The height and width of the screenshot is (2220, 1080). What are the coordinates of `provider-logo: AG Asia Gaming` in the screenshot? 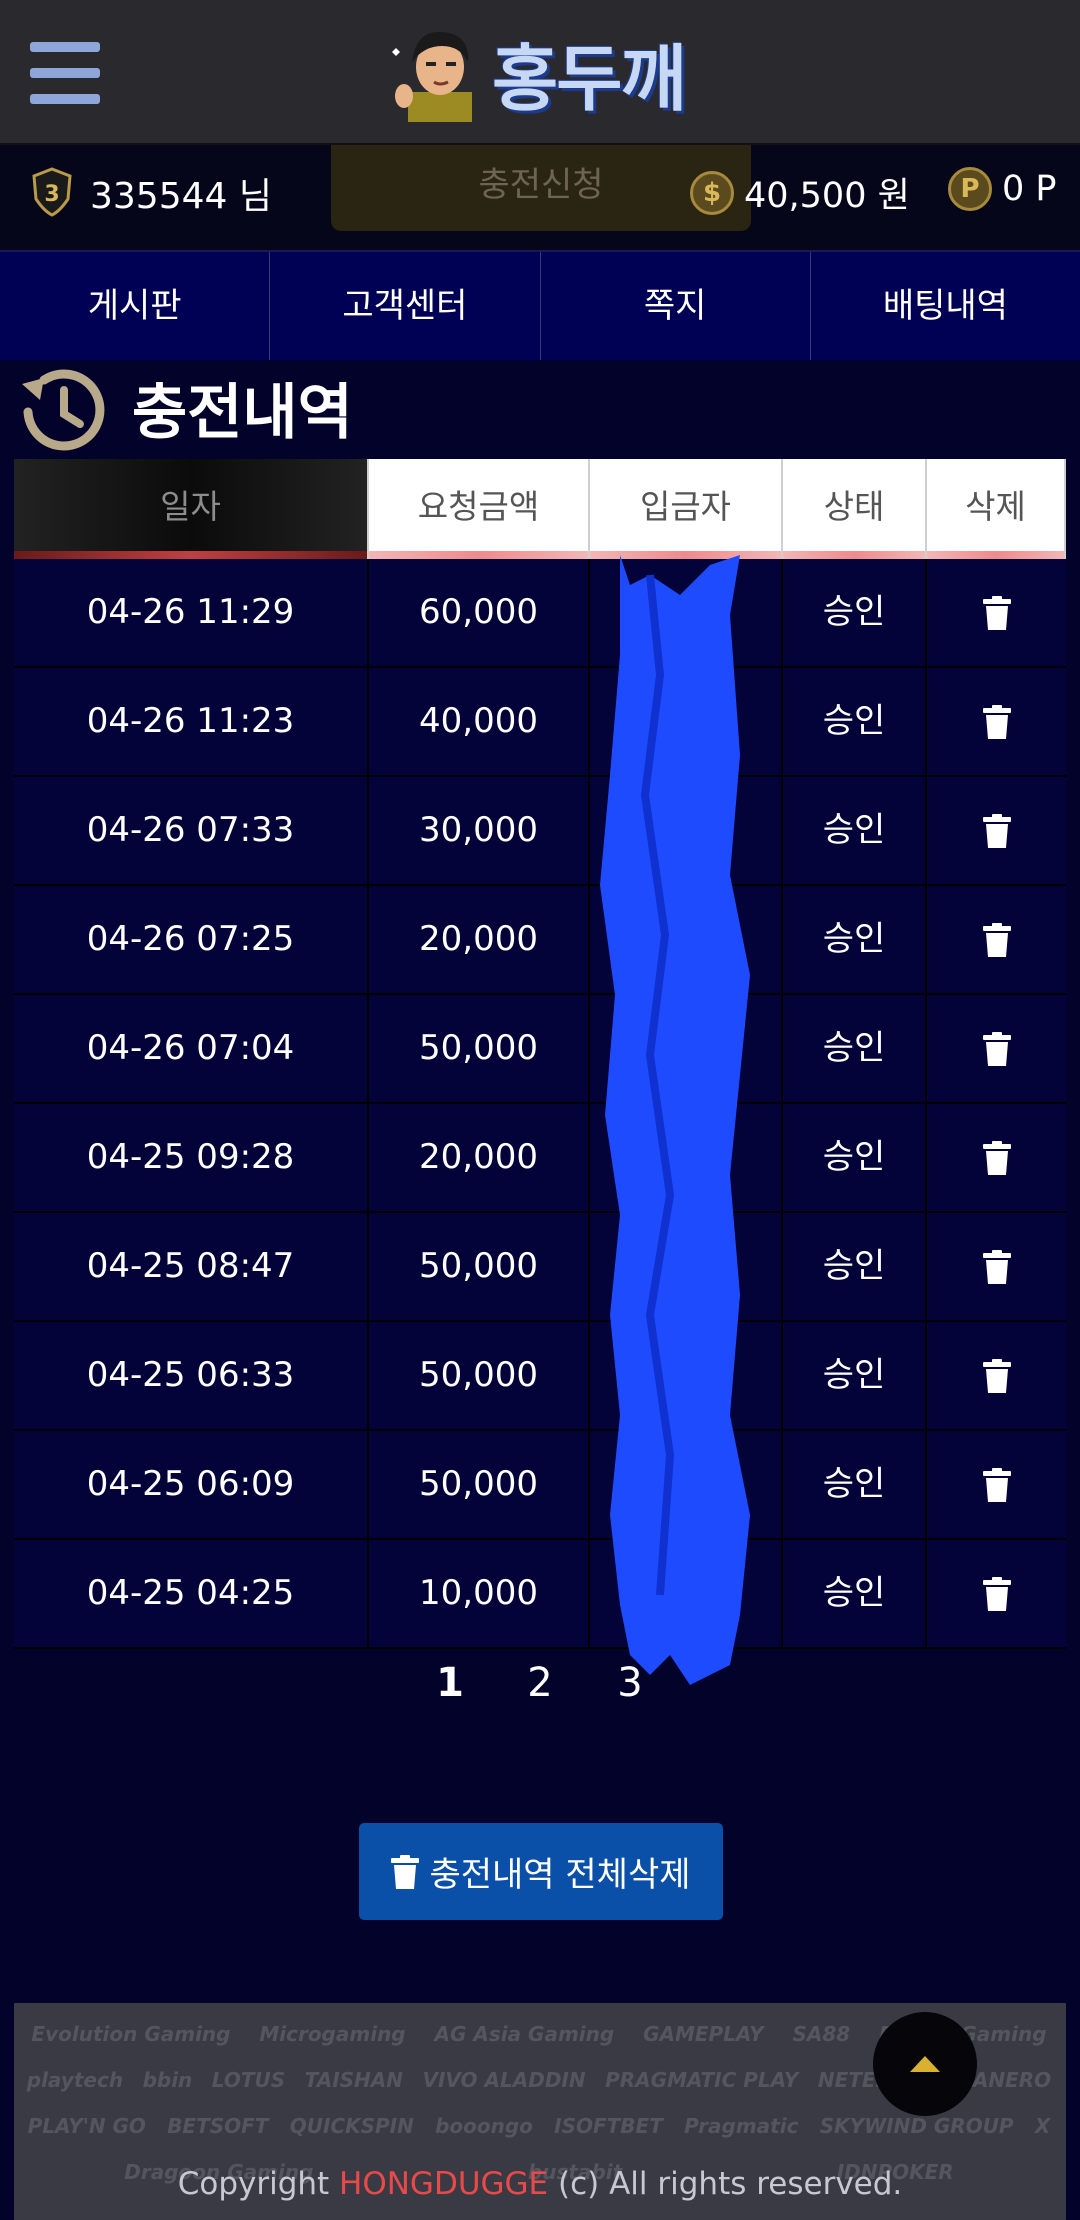 It's located at (524, 2034).